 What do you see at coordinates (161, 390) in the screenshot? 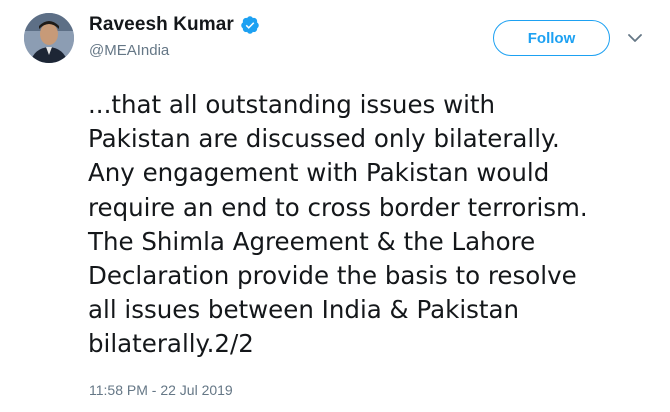
I see `tweet-timestamp: 11:58 PM - 22 Jul 2019` at bounding box center [161, 390].